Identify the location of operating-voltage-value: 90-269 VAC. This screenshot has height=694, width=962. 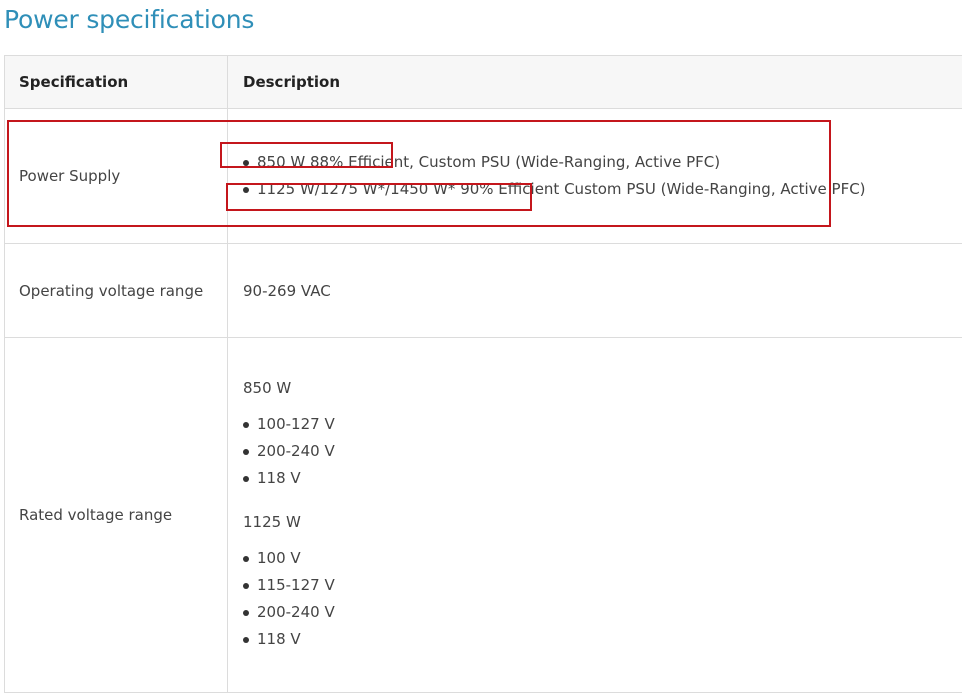
(287, 290).